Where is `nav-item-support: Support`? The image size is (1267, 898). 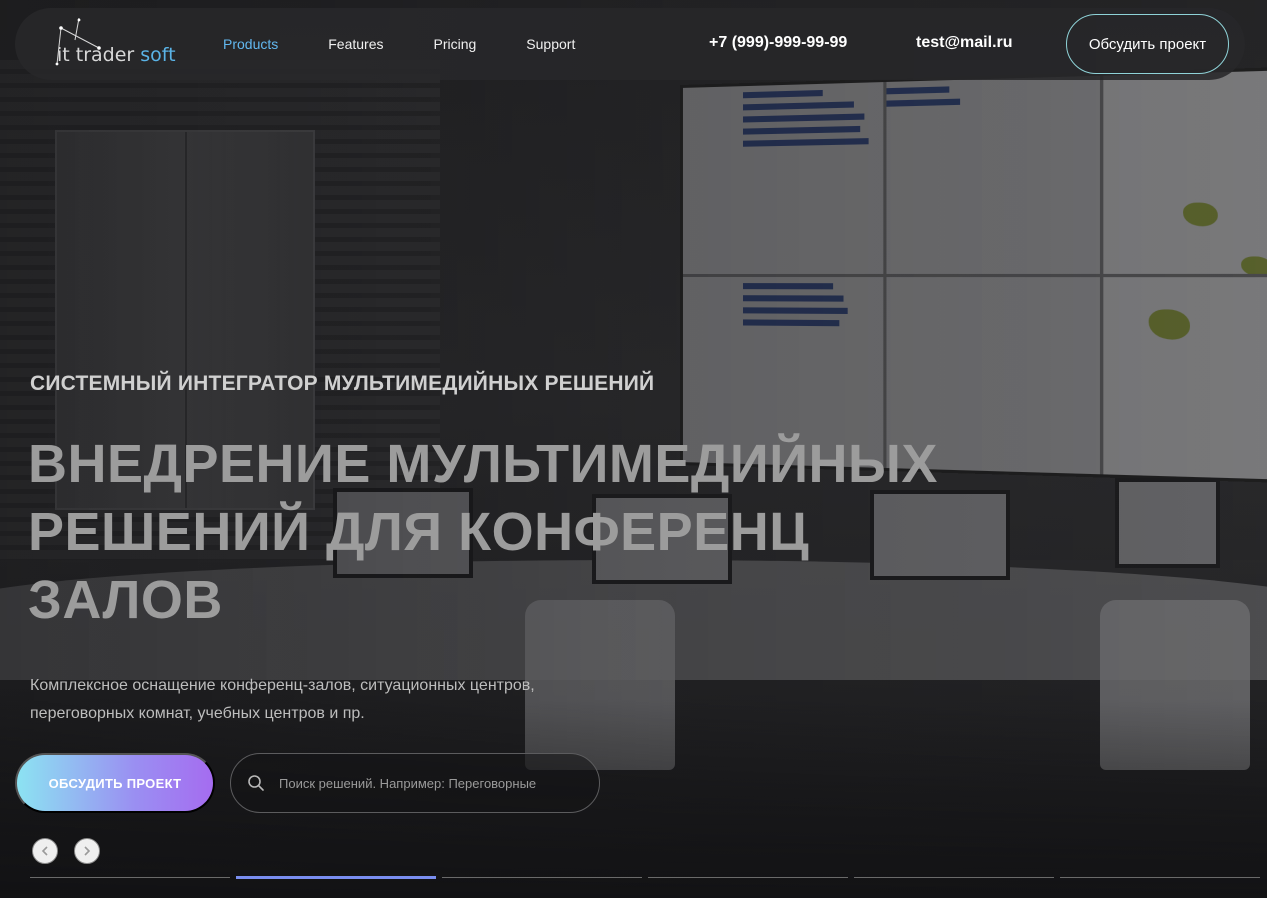 nav-item-support: Support is located at coordinates (550, 44).